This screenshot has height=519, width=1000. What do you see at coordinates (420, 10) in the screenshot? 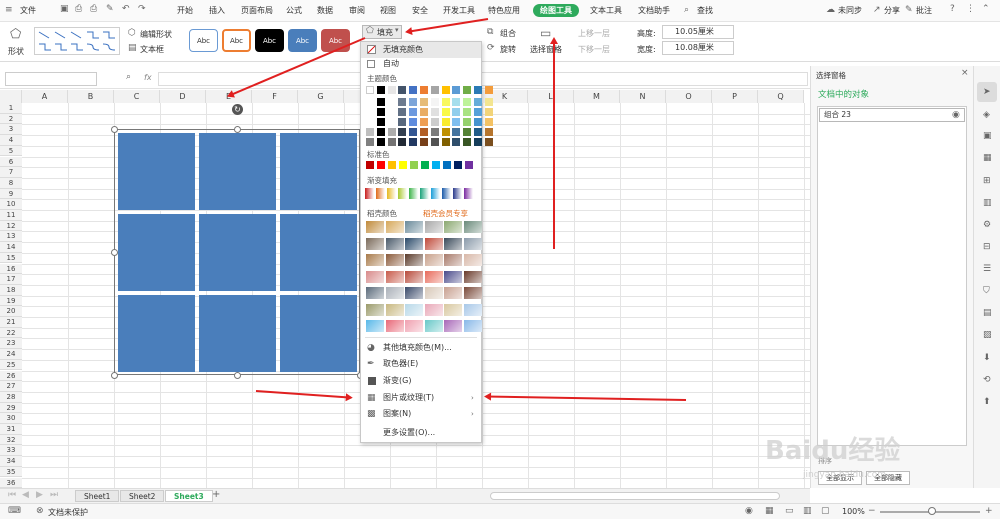
I see `tab-security: 安全` at bounding box center [420, 10].